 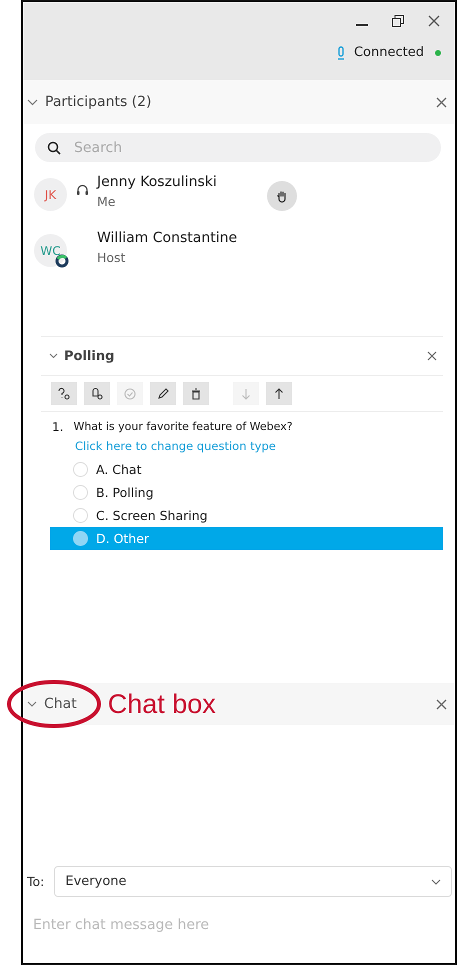 What do you see at coordinates (106, 201) in the screenshot?
I see `participant-role: Me` at bounding box center [106, 201].